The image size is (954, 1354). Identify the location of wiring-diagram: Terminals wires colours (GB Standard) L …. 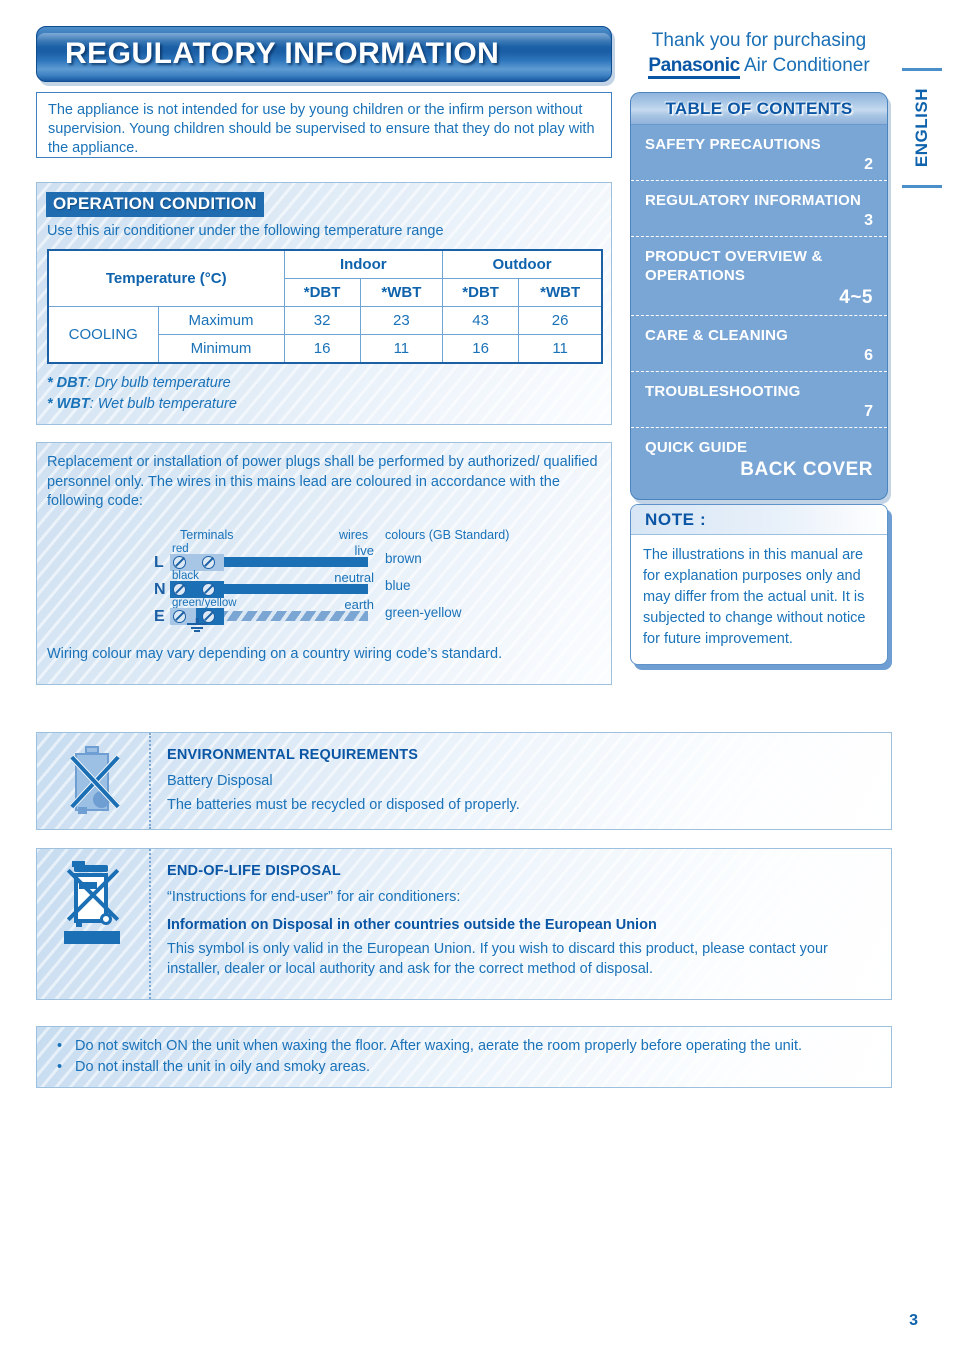
(342, 580).